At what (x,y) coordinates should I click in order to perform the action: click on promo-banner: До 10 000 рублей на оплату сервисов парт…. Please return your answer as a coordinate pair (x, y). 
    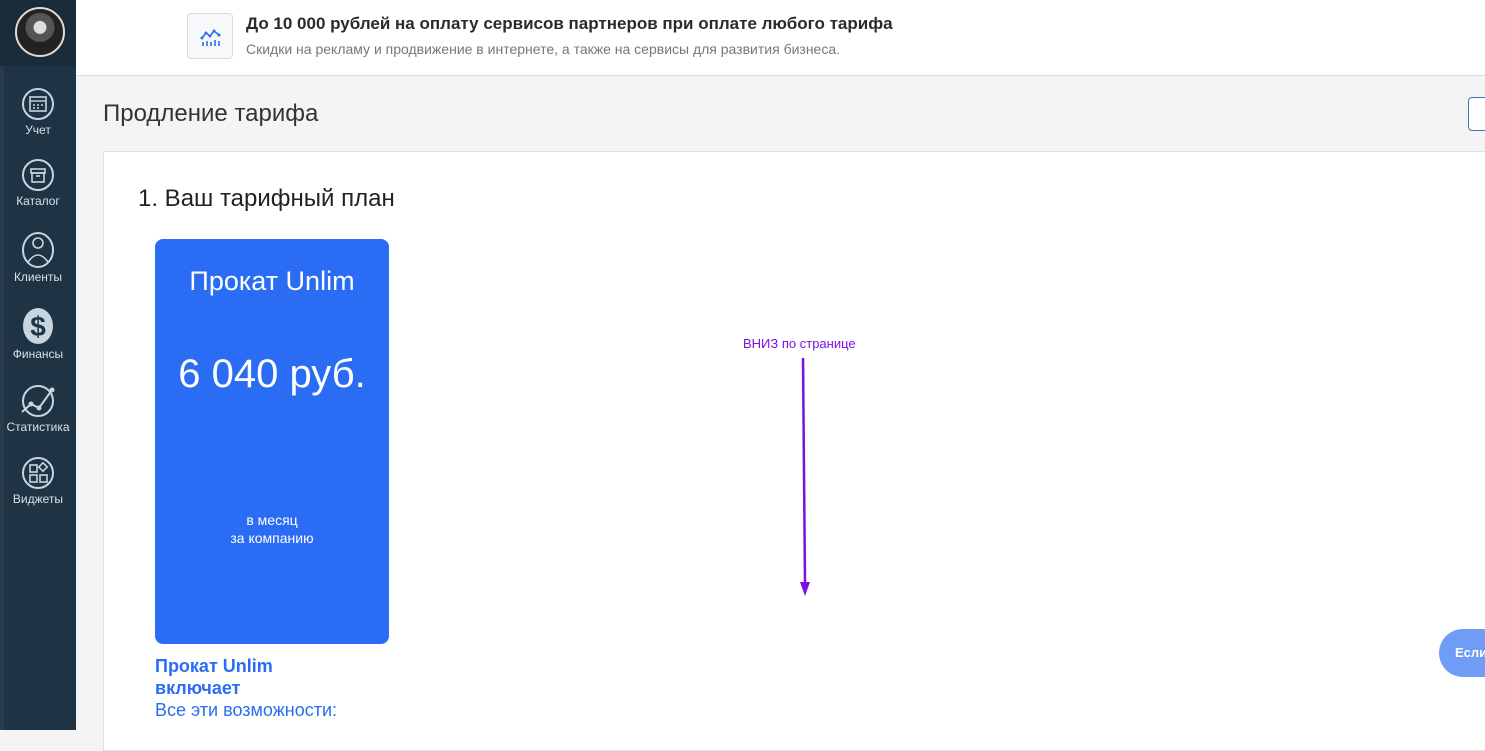
    Looking at the image, I should click on (780, 38).